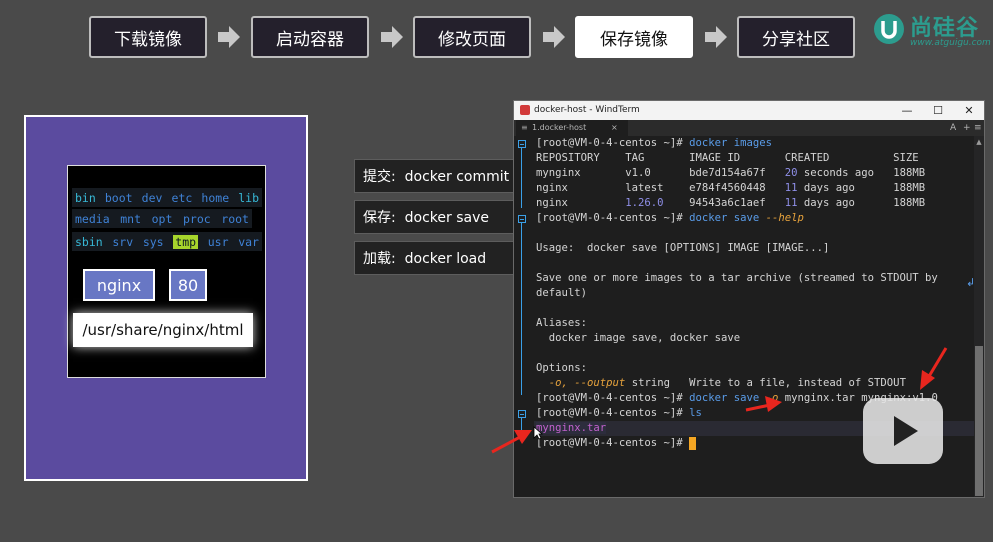 This screenshot has height=542, width=993. I want to click on dir-label: root, so click(235, 218).